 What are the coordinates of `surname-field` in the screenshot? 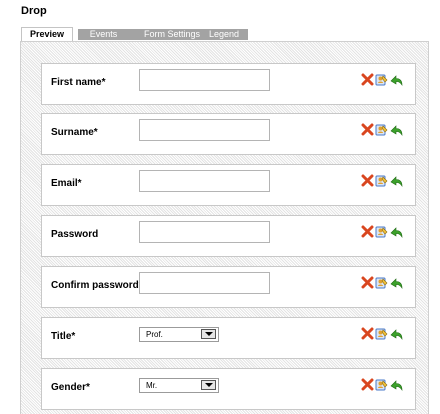 It's located at (204, 130).